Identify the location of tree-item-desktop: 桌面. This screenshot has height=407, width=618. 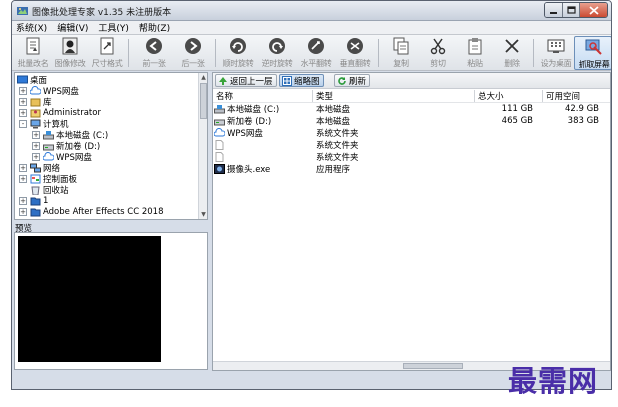
(32, 80).